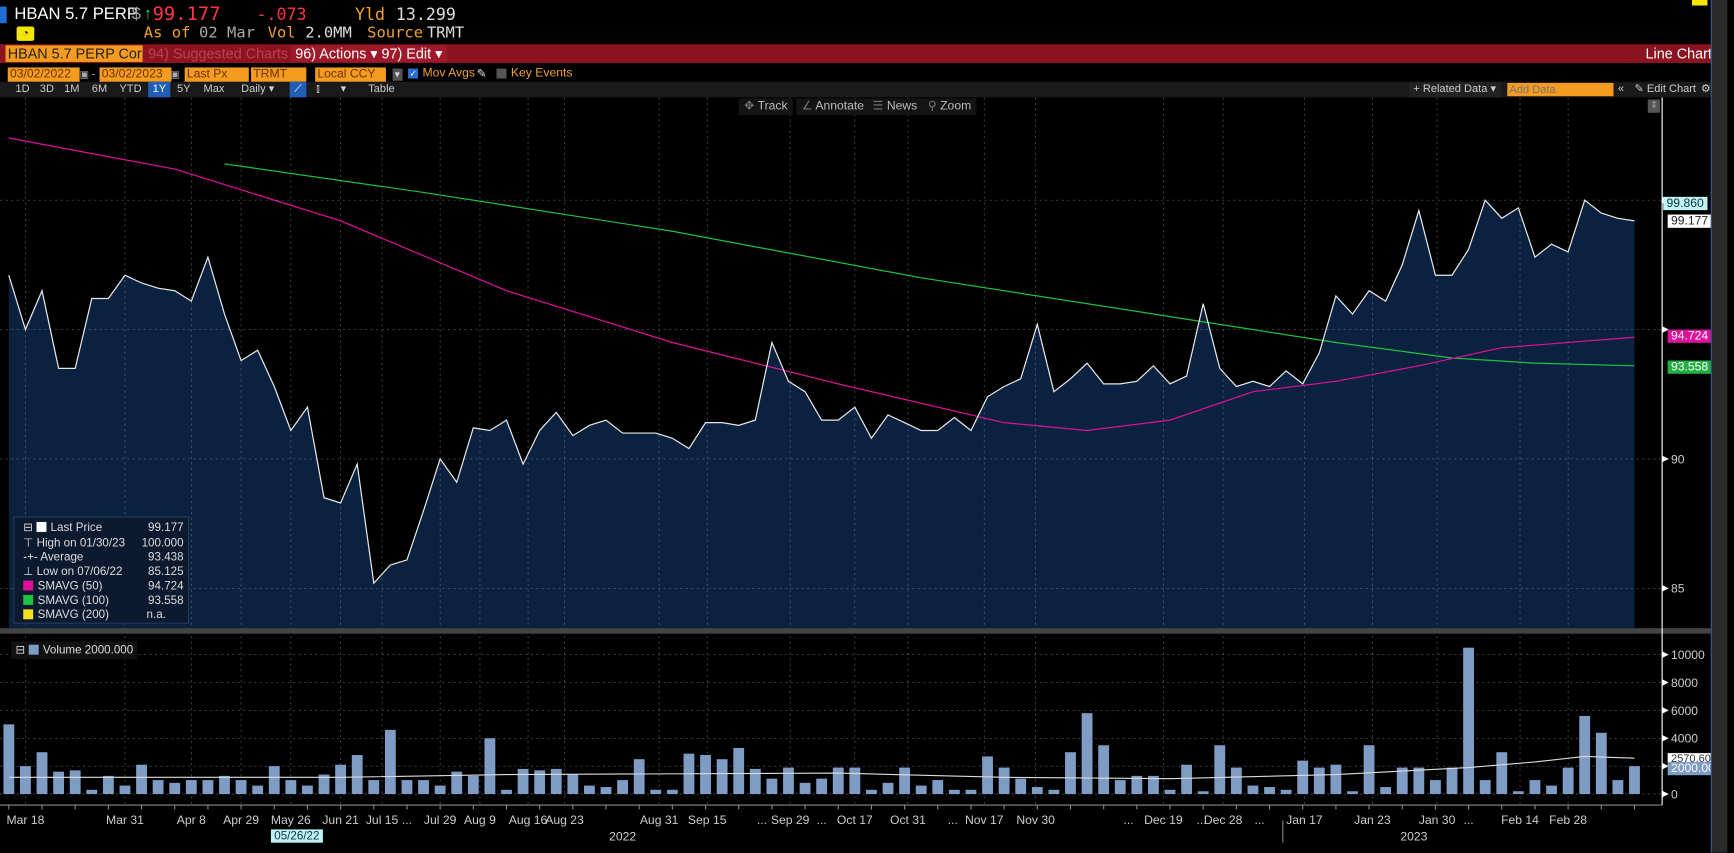 This screenshot has width=1734, height=853. Describe the element at coordinates (381, 89) in the screenshot. I see `table-button: Table` at that location.